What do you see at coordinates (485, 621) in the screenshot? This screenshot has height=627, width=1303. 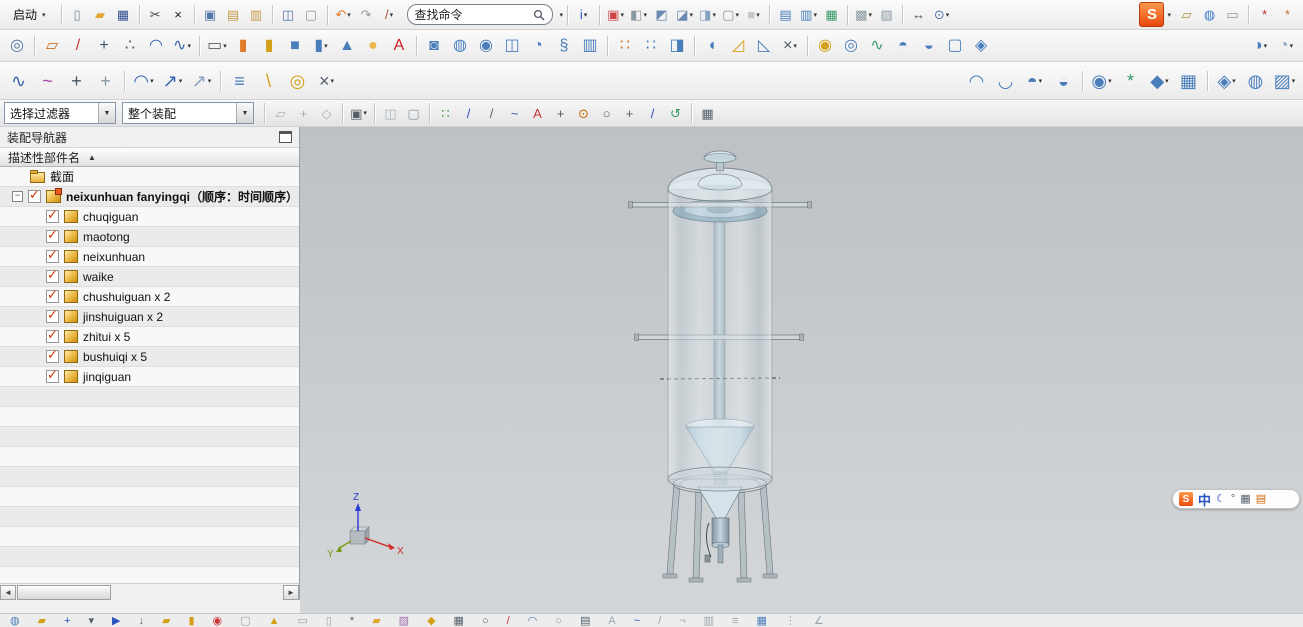 I see `circle-tool-icon: ○` at bounding box center [485, 621].